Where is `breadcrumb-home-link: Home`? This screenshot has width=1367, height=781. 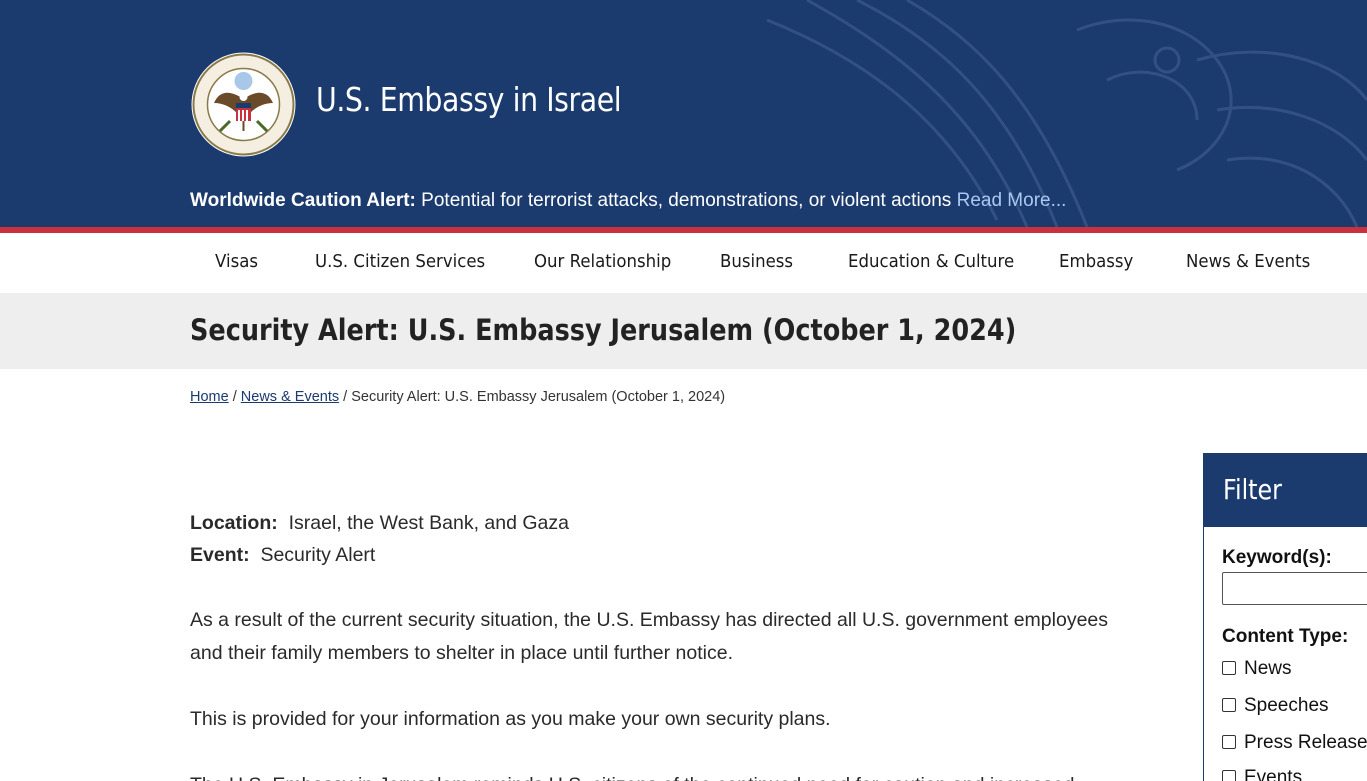
breadcrumb-home-link: Home is located at coordinates (209, 397).